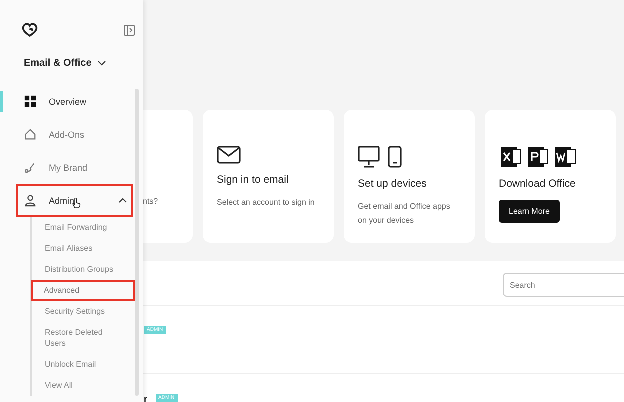  Describe the element at coordinates (538, 184) in the screenshot. I see `card-title: Download Office` at that location.